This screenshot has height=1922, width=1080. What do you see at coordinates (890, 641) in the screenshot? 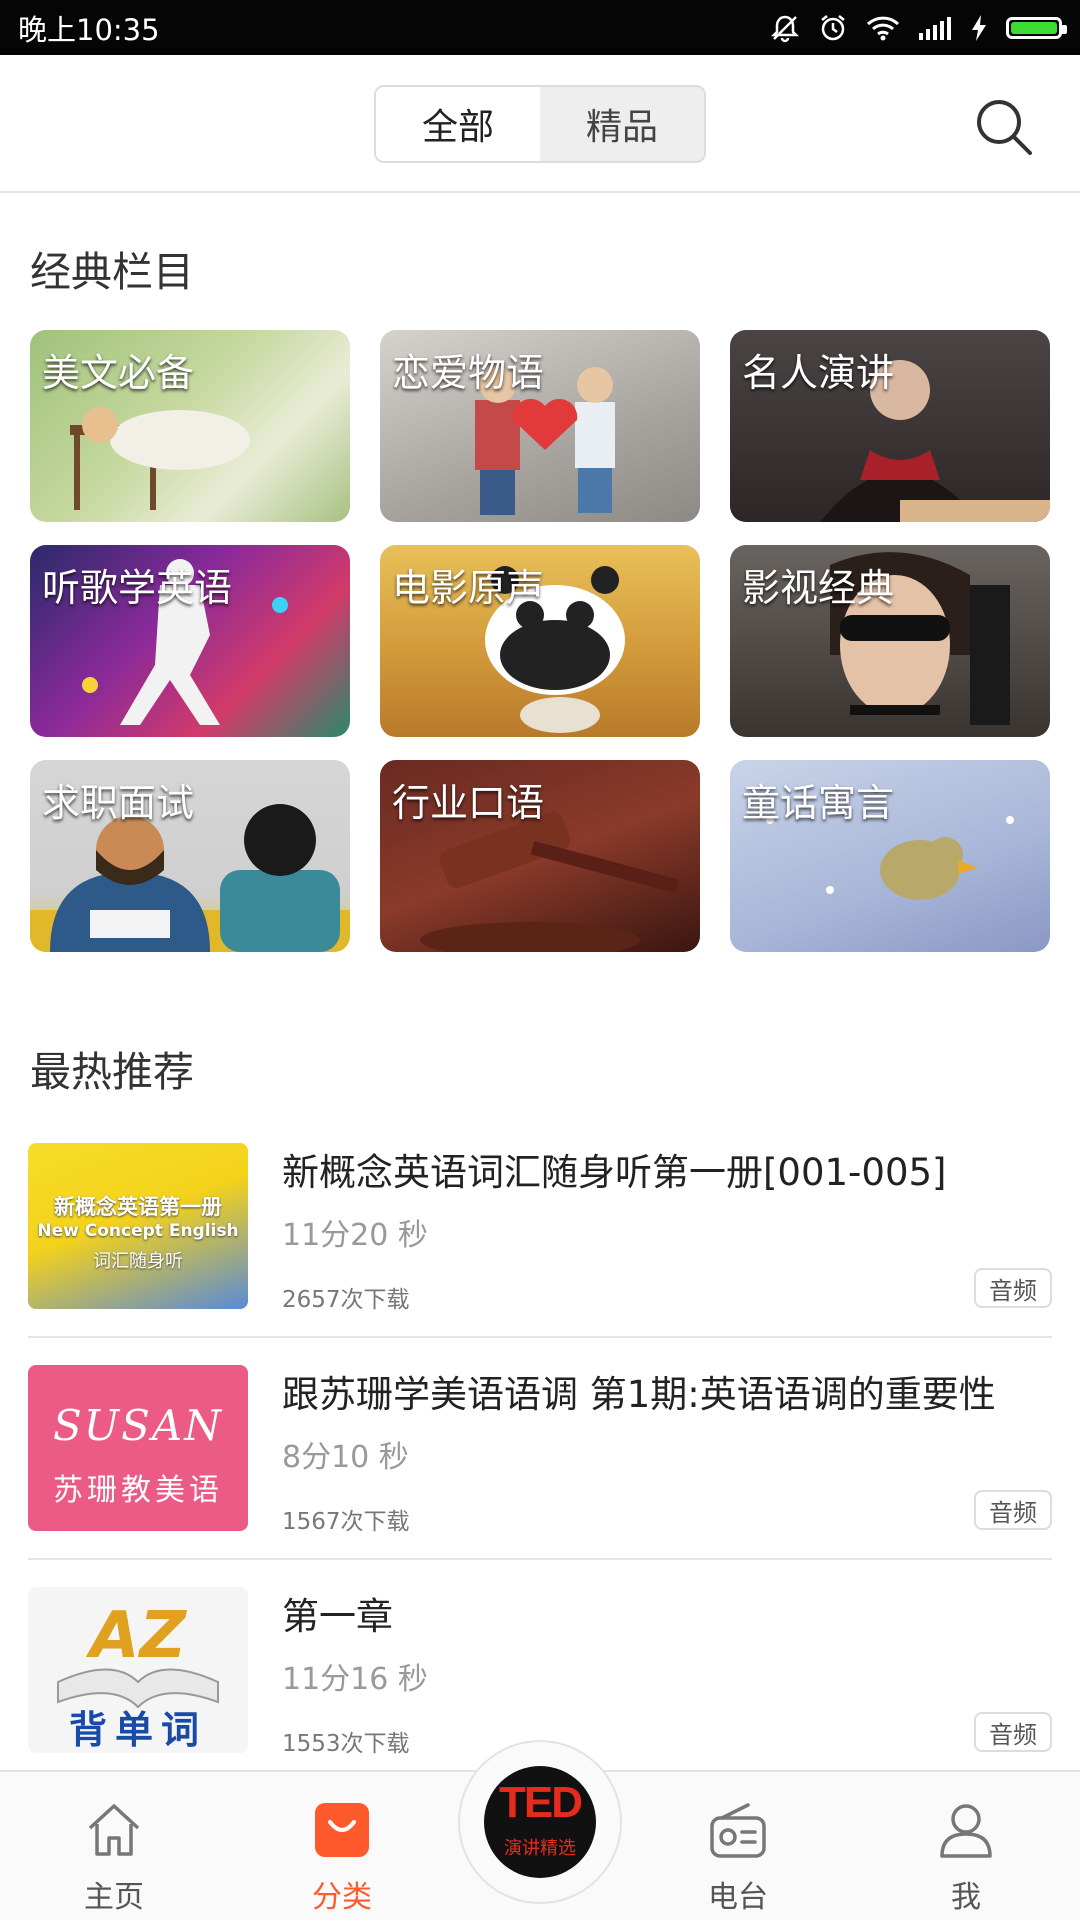
I see `category-tile: 影视经典` at bounding box center [890, 641].